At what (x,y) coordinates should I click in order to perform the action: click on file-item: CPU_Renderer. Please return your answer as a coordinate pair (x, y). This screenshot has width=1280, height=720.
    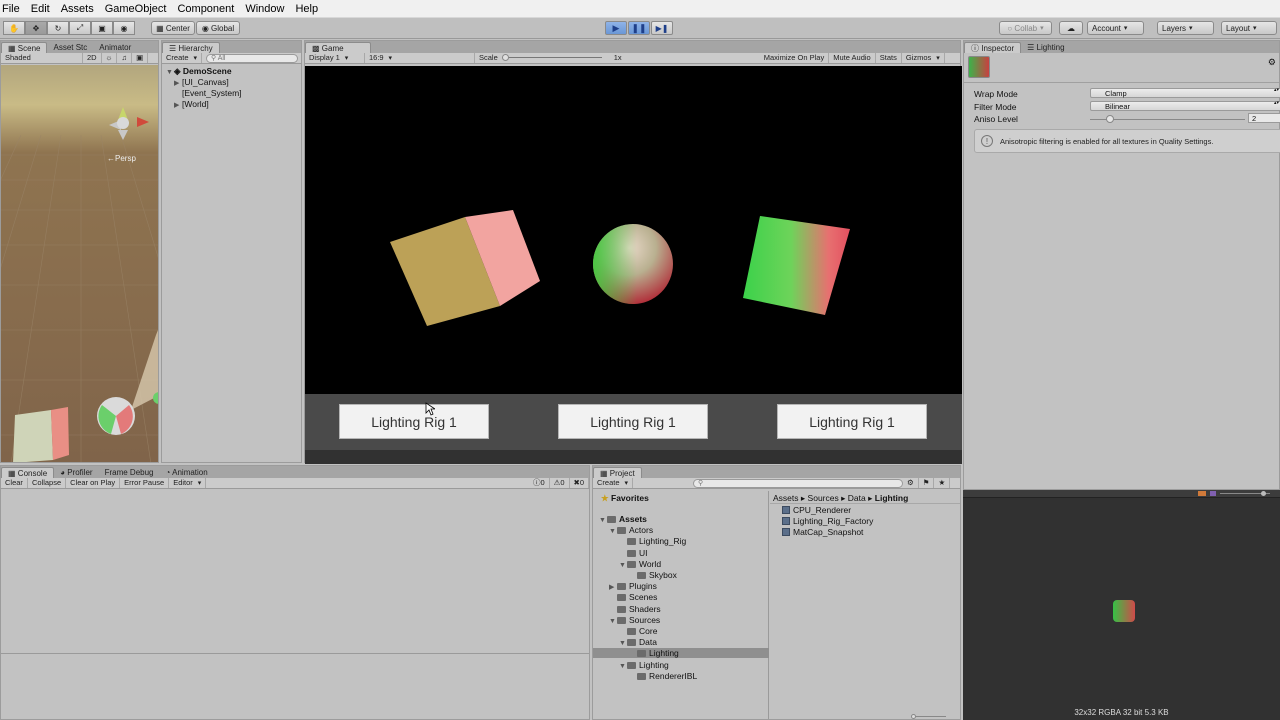
    Looking at the image, I should click on (816, 510).